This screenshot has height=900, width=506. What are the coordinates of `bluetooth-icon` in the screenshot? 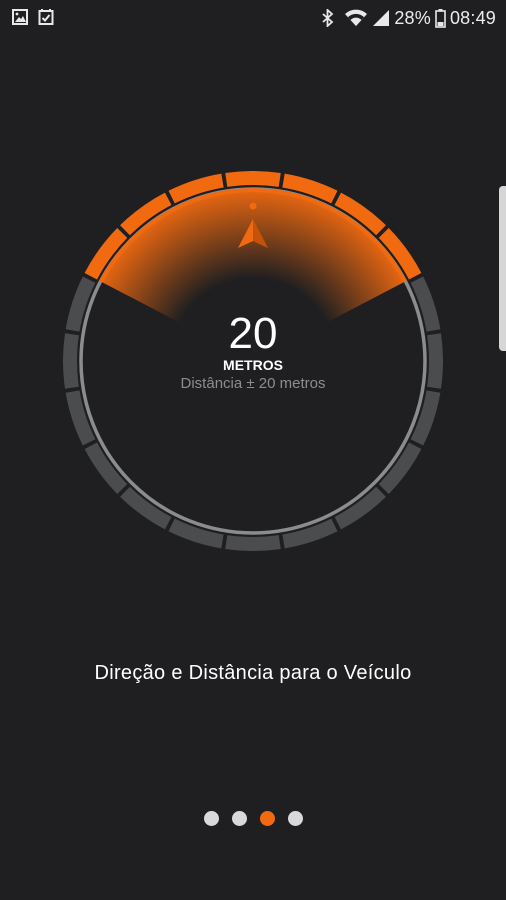 It's located at (328, 18).